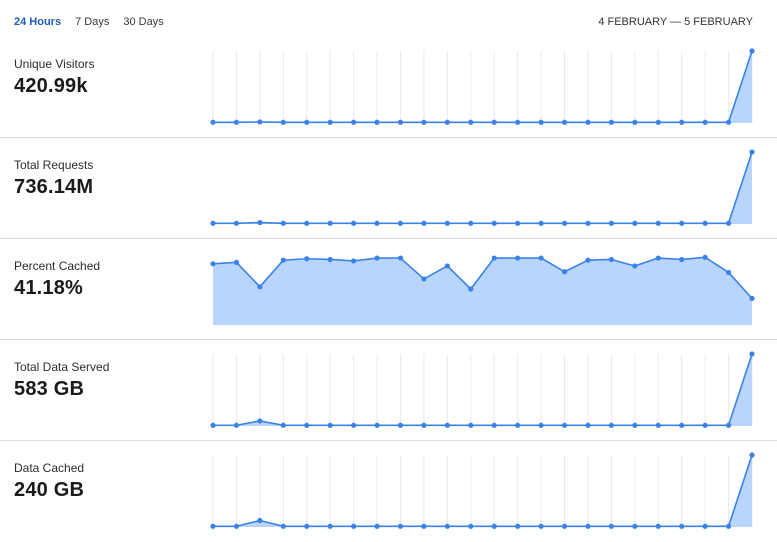 The width and height of the screenshot is (777, 542). Describe the element at coordinates (92, 22) in the screenshot. I see `tab-7-days: 7 Days` at that location.